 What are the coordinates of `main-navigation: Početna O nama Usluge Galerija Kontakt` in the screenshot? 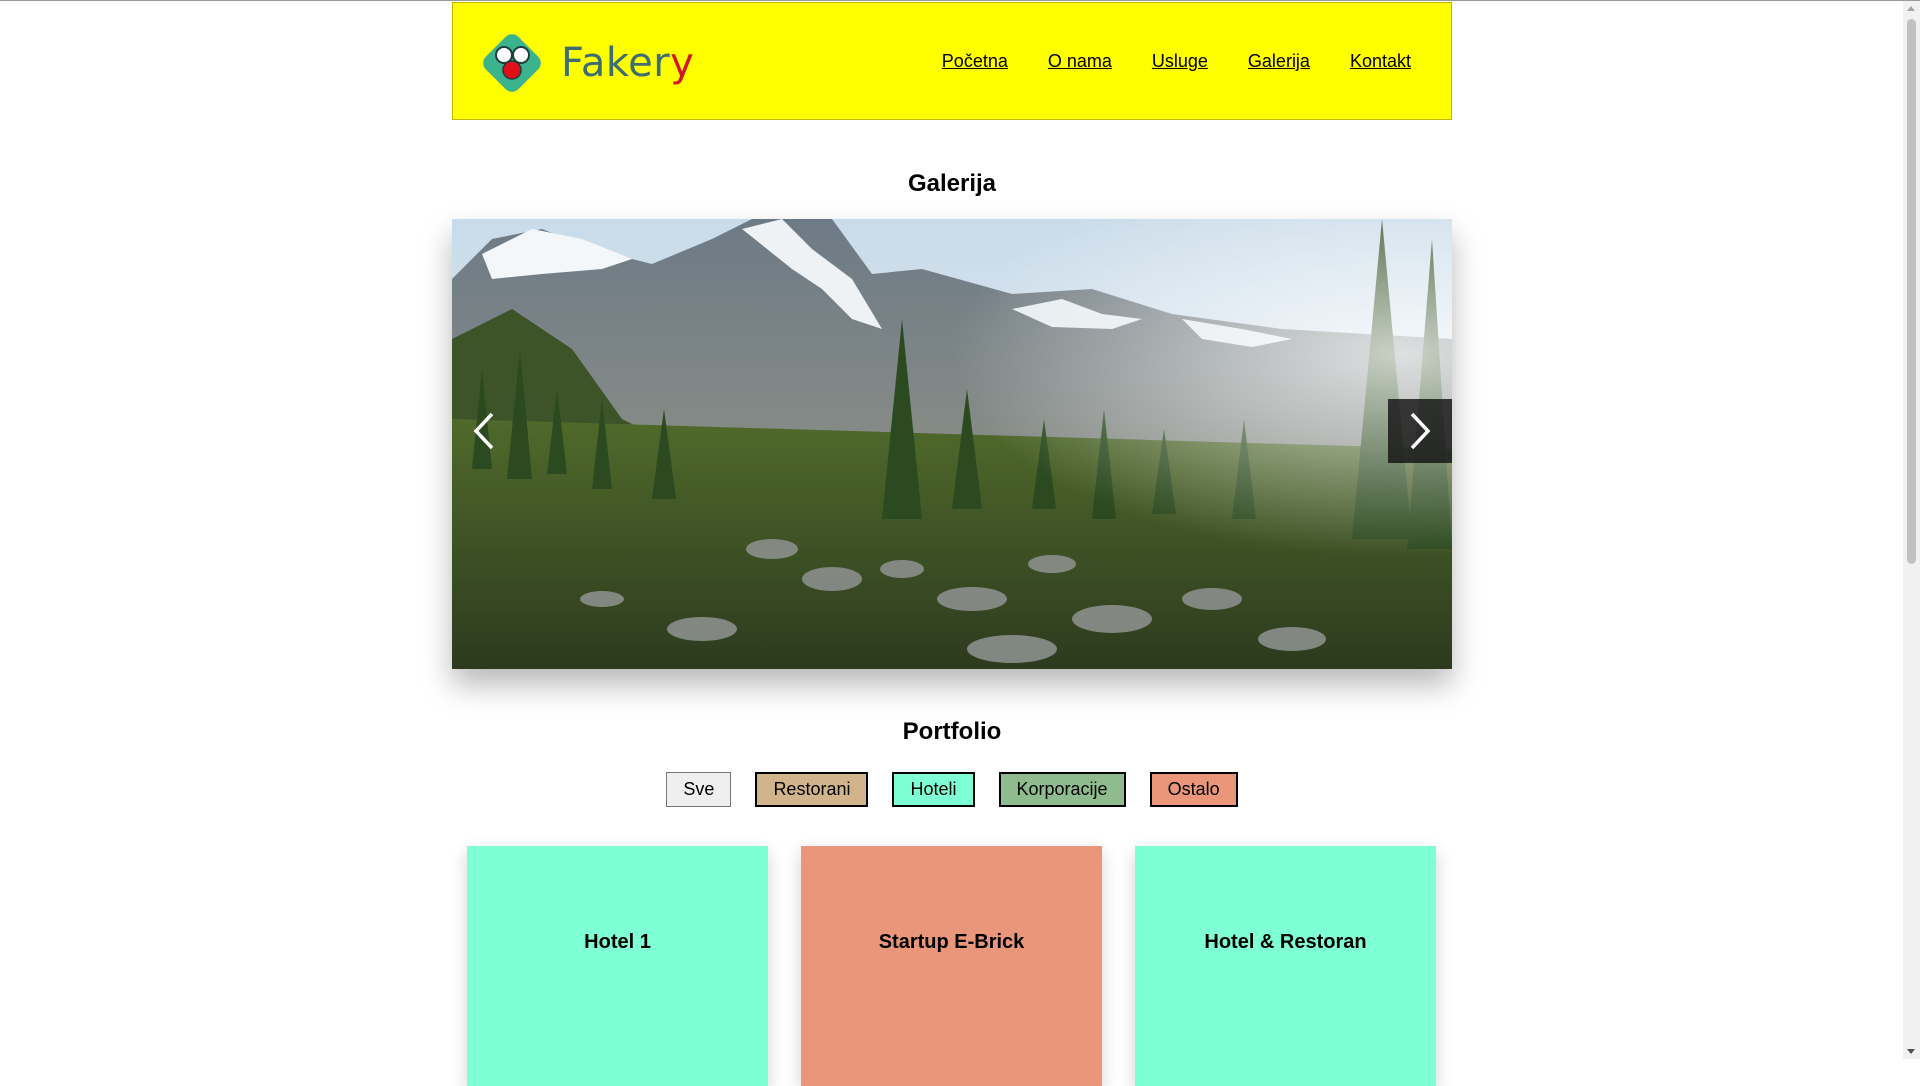 It's located at (1176, 61).